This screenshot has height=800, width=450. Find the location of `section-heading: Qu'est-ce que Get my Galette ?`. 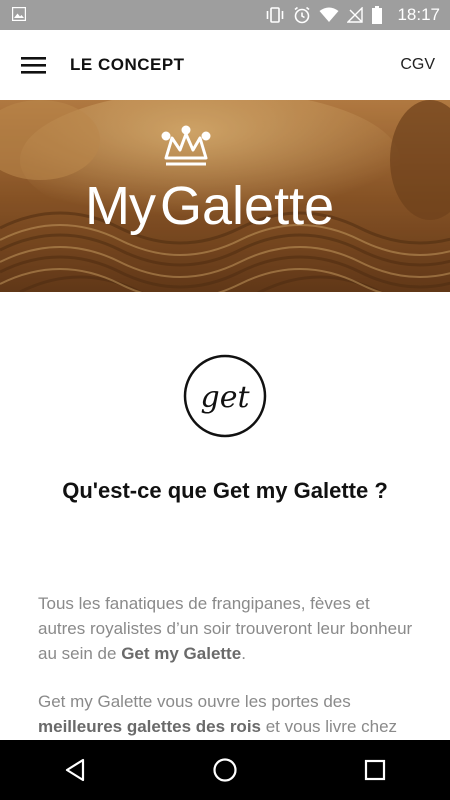

section-heading: Qu'est-ce que Get my Galette ? is located at coordinates (225, 490).